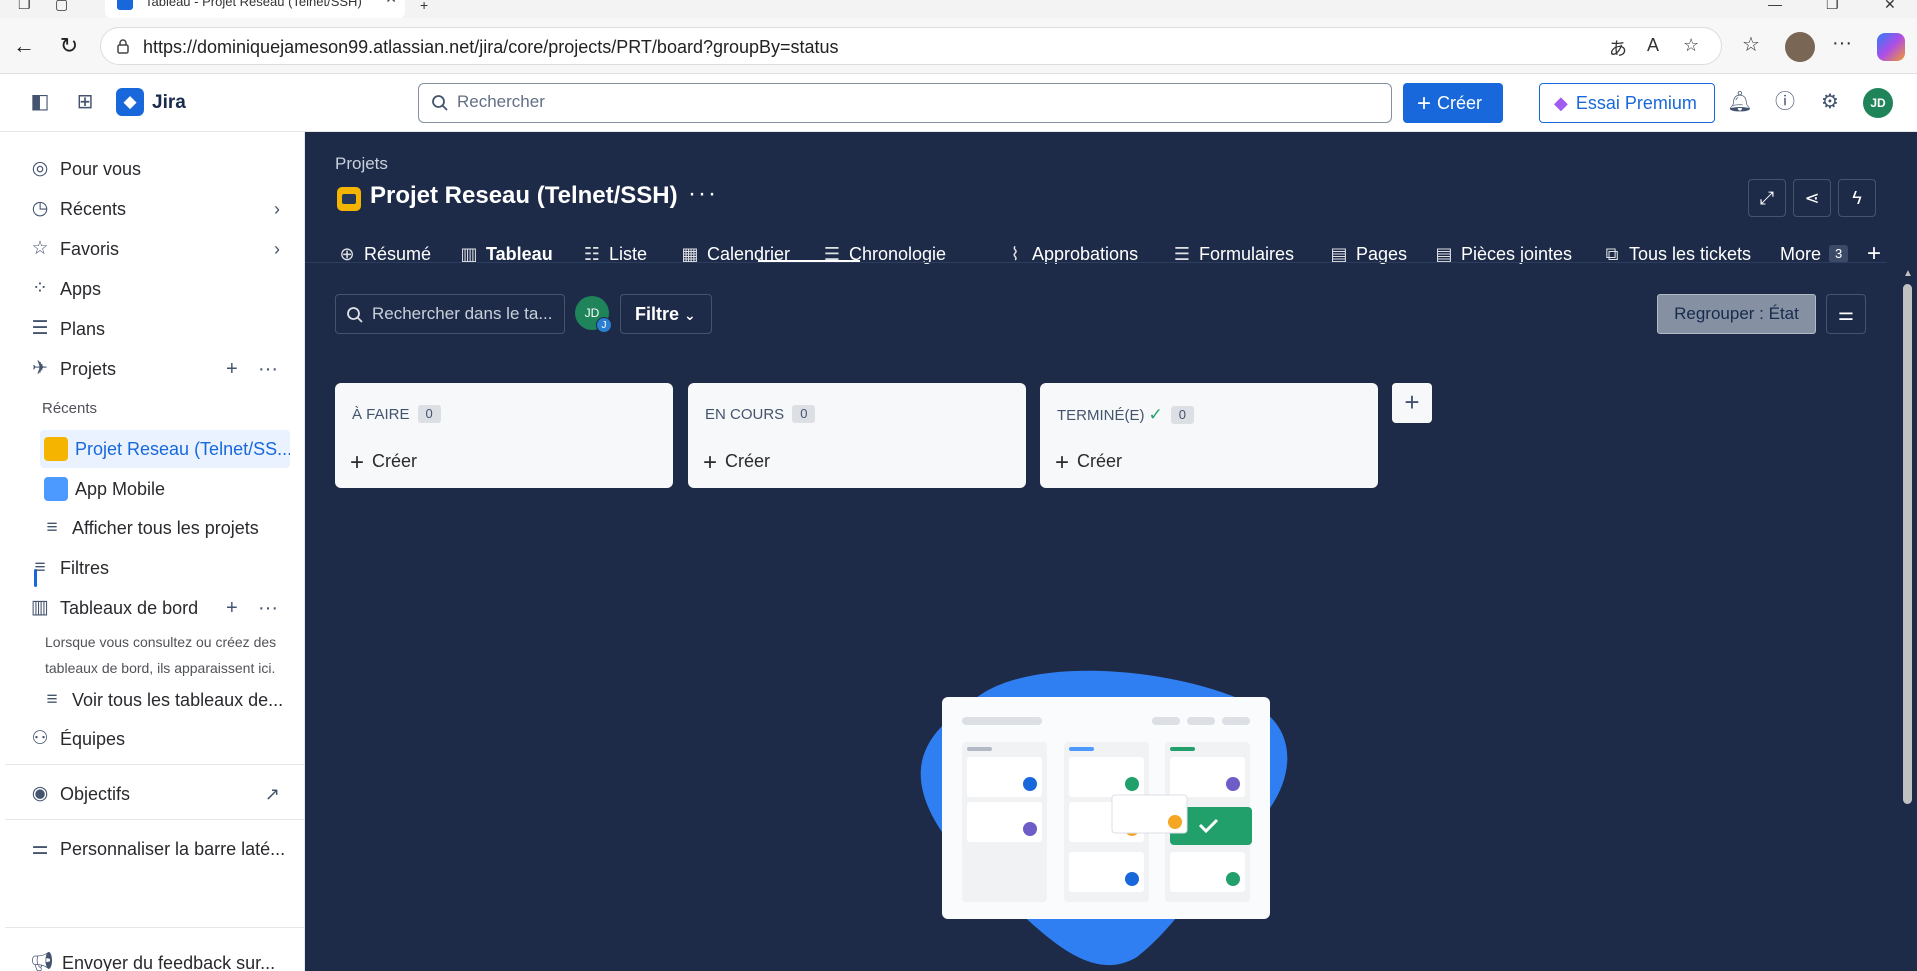 The image size is (1917, 971). Describe the element at coordinates (85, 102) in the screenshot. I see `app-switcher-icon: ⊞` at that location.